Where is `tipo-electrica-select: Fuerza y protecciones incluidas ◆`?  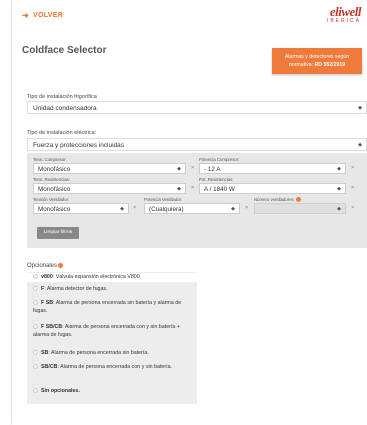
tipo-electrica-select: Fuerza y protecciones incluidas ◆ is located at coordinates (197, 144).